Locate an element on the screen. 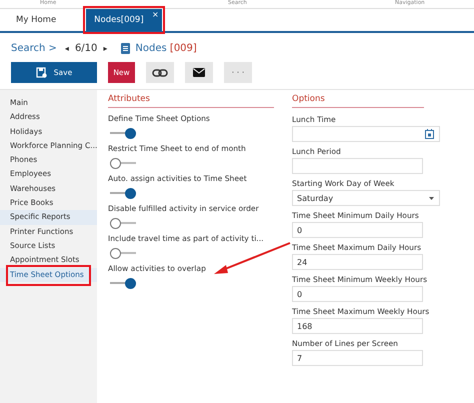 This screenshot has height=403, width=474. calendar-icon is located at coordinates (429, 134).